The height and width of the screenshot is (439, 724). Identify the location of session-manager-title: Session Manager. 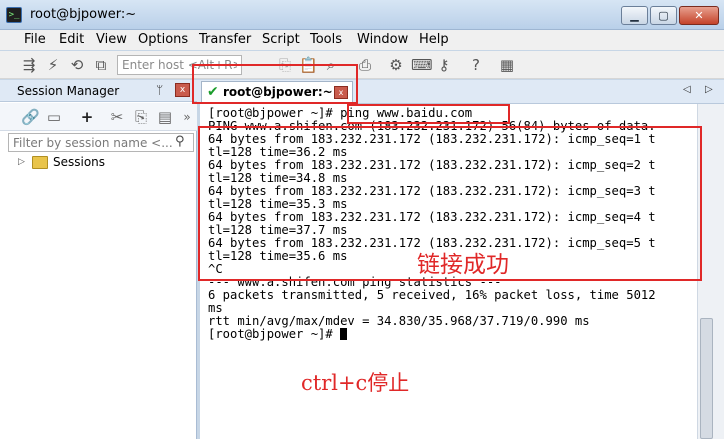
(68, 91).